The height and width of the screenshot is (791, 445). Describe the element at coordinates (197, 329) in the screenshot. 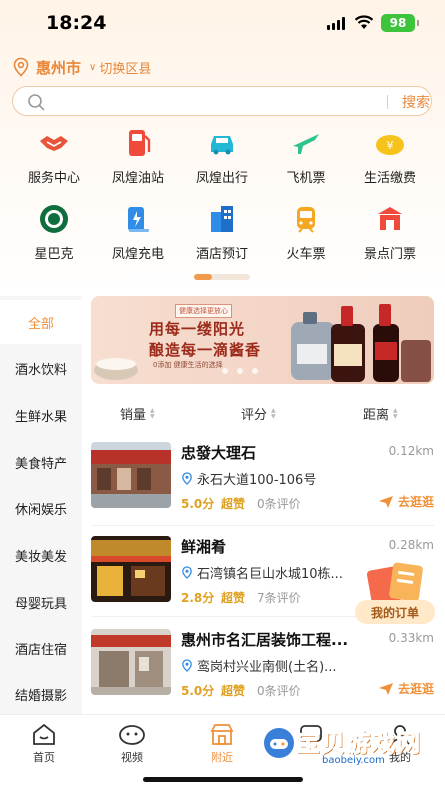

I see `banner-headline-1: 用每一缕阳光` at that location.